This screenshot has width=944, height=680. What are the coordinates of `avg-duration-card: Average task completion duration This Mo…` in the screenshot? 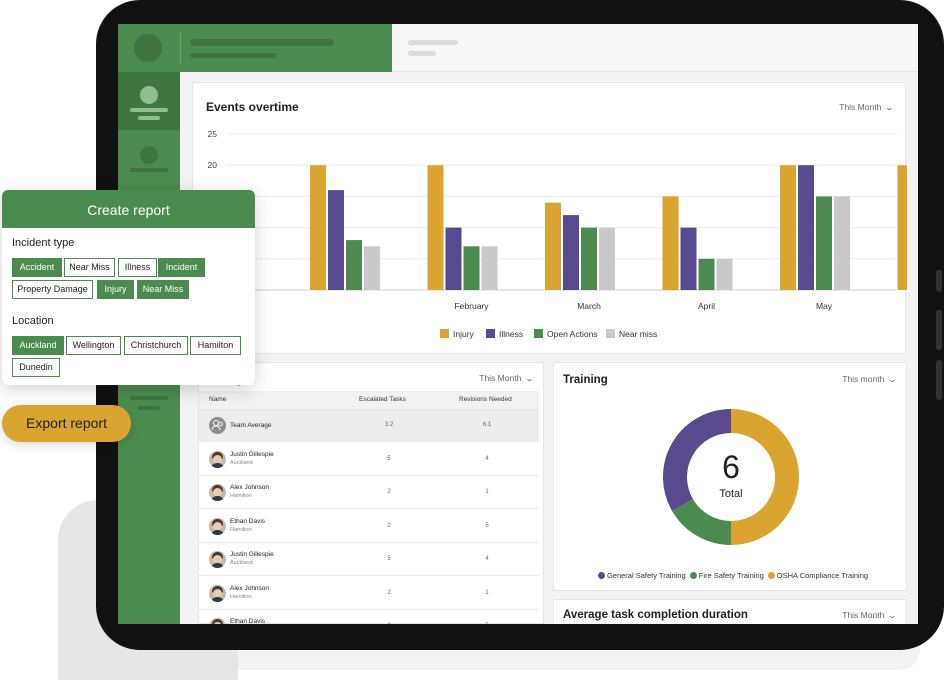 It's located at (730, 611).